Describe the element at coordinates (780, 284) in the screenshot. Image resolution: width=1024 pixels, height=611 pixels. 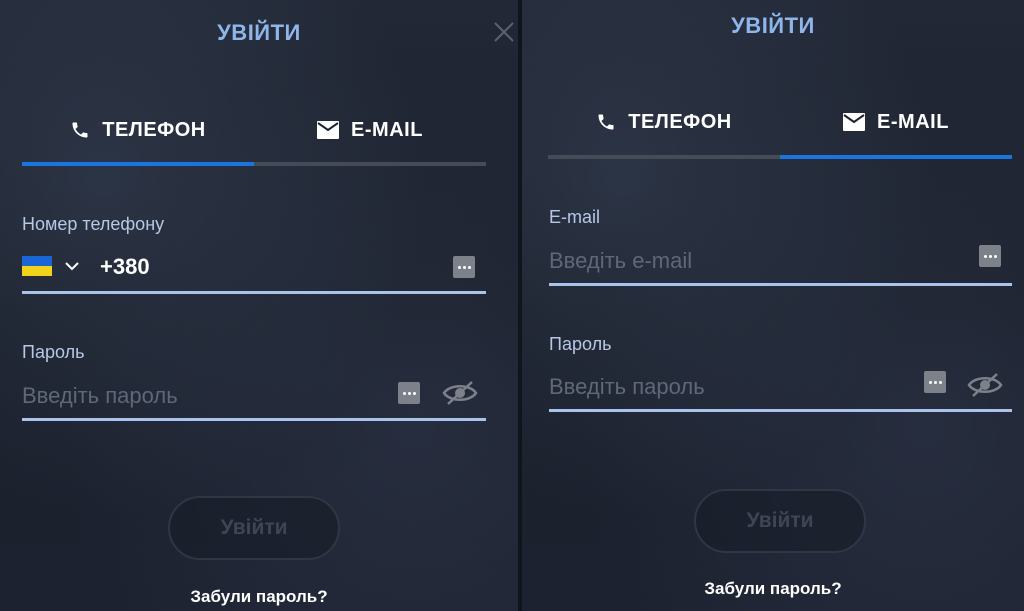
I see `email-field-underline` at that location.